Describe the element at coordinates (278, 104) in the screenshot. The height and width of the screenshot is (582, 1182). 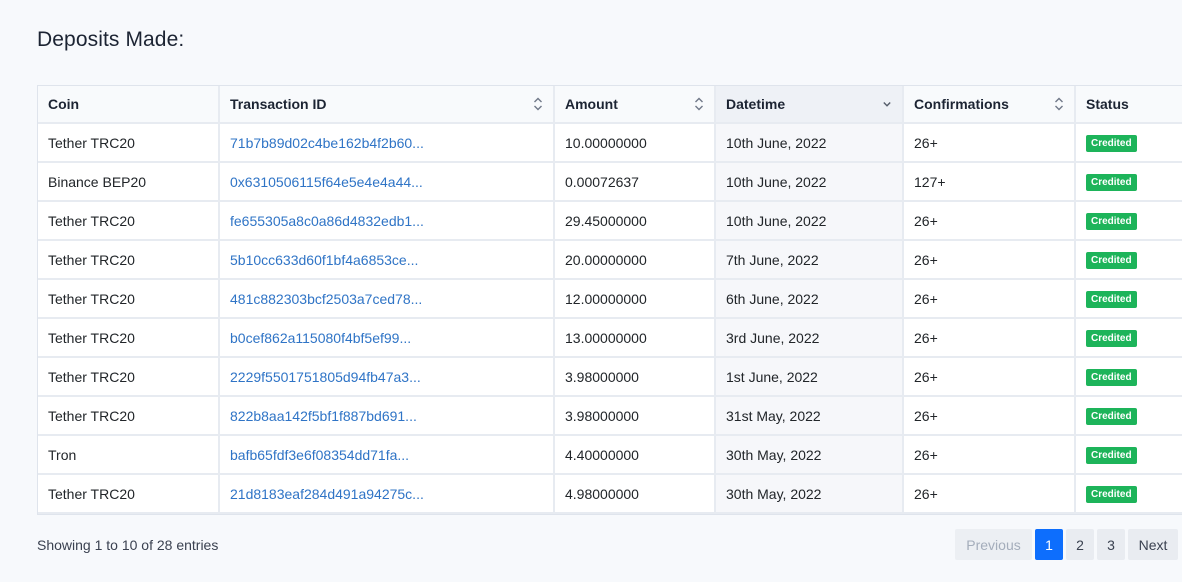
I see `column-label: Transaction ID` at that location.